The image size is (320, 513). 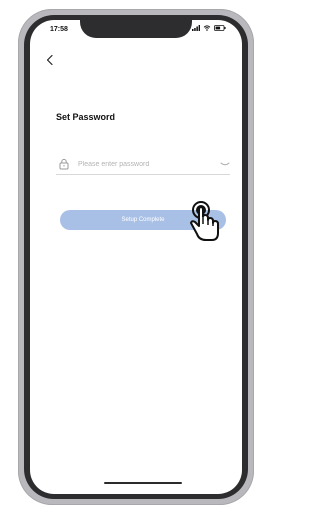 What do you see at coordinates (196, 28) in the screenshot?
I see `signal-icon` at bounding box center [196, 28].